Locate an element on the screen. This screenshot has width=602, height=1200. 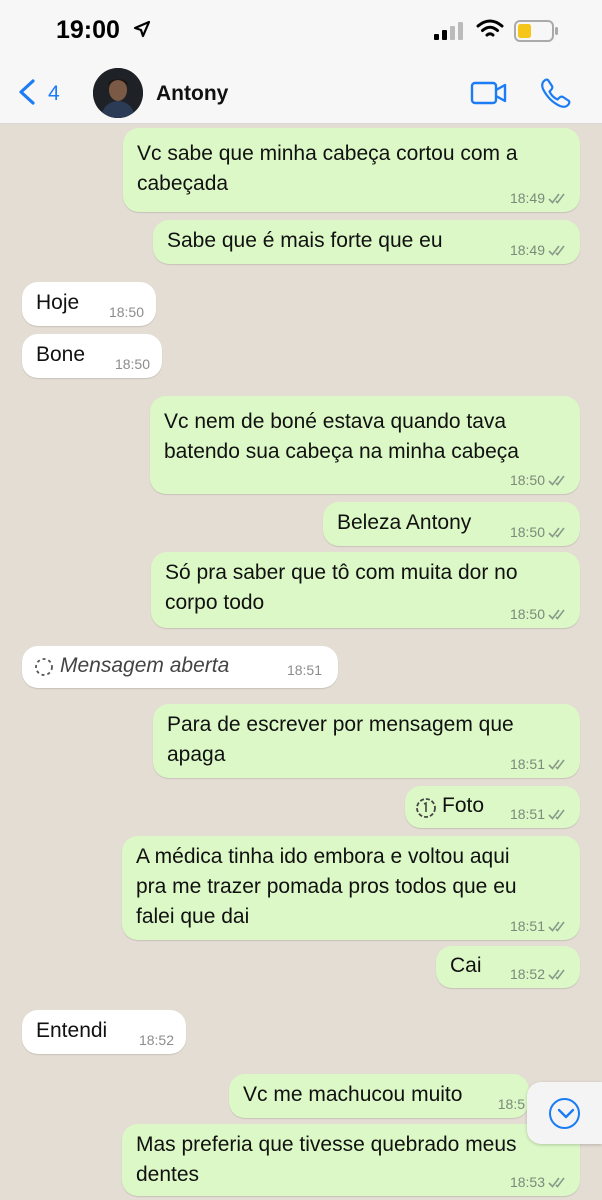
contact-name: Antony is located at coordinates (192, 94).